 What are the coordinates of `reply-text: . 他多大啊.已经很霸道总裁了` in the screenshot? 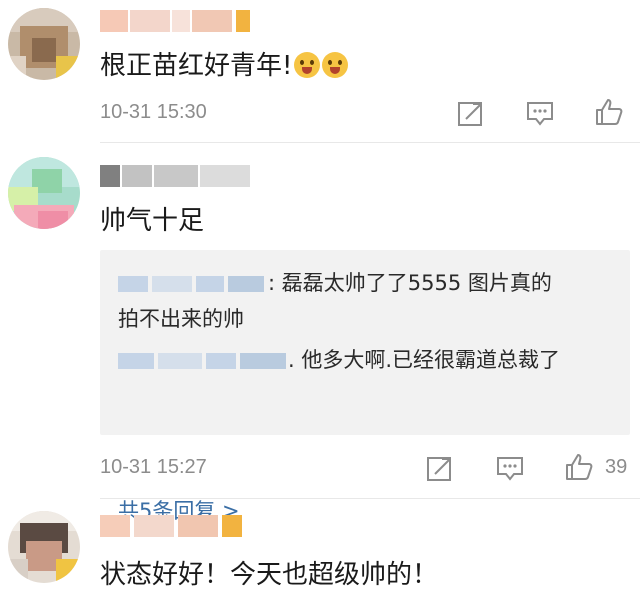 It's located at (424, 360).